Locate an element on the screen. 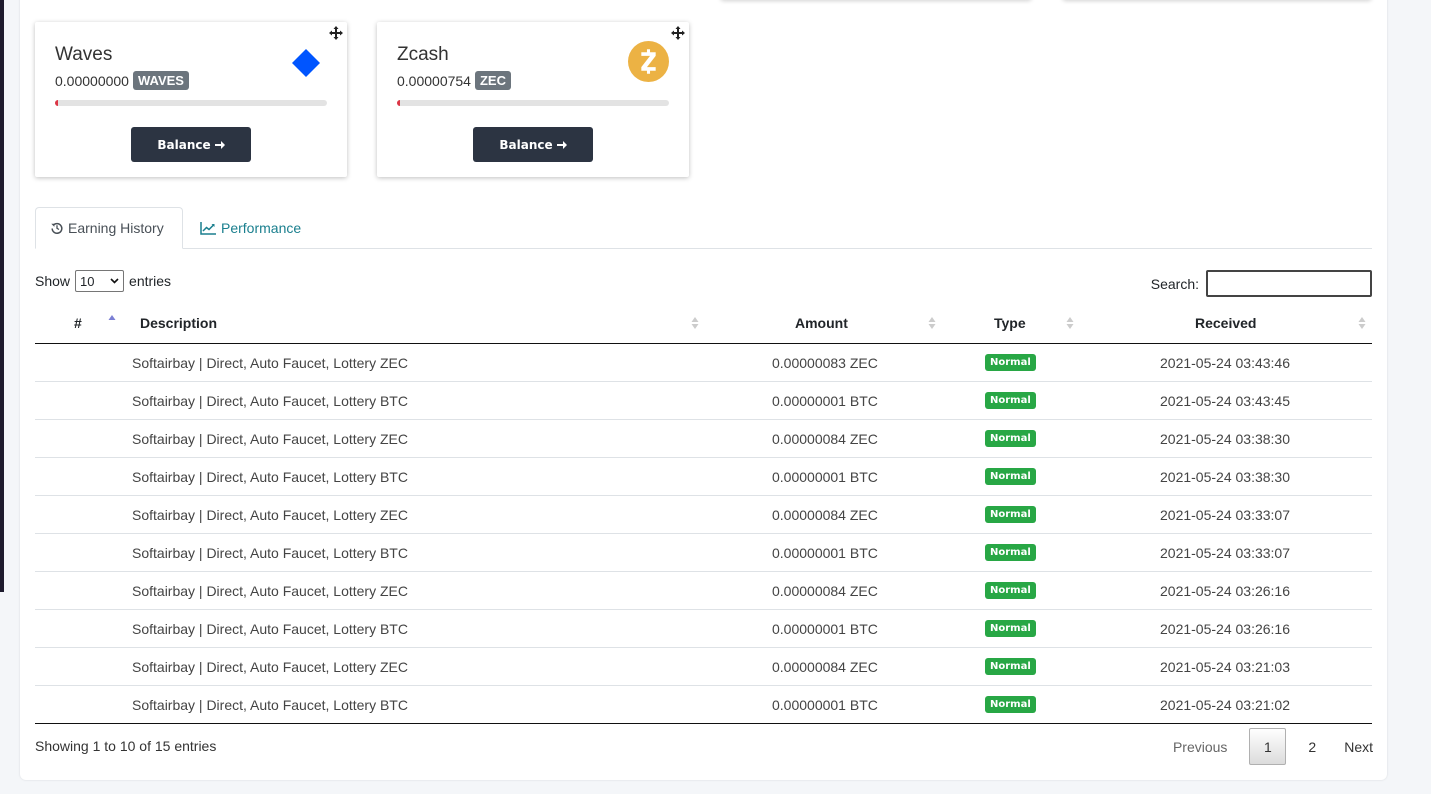 The width and height of the screenshot is (1431, 794). arrow-right-icon is located at coordinates (561, 144).